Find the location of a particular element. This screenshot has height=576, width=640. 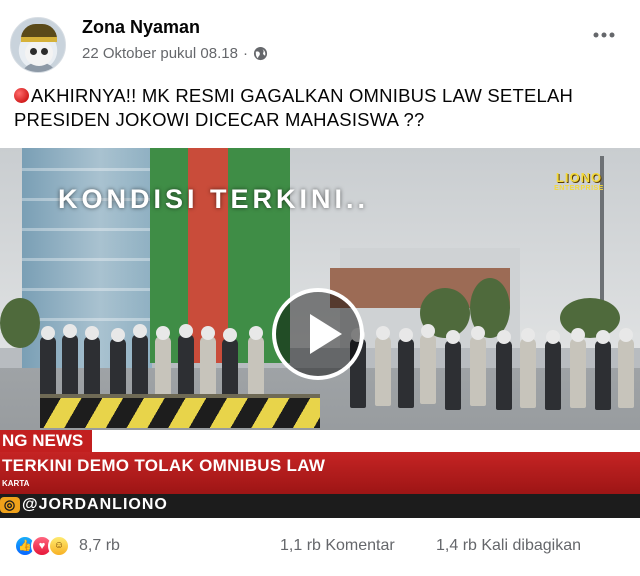

avatar-eye-right is located at coordinates (44, 51).